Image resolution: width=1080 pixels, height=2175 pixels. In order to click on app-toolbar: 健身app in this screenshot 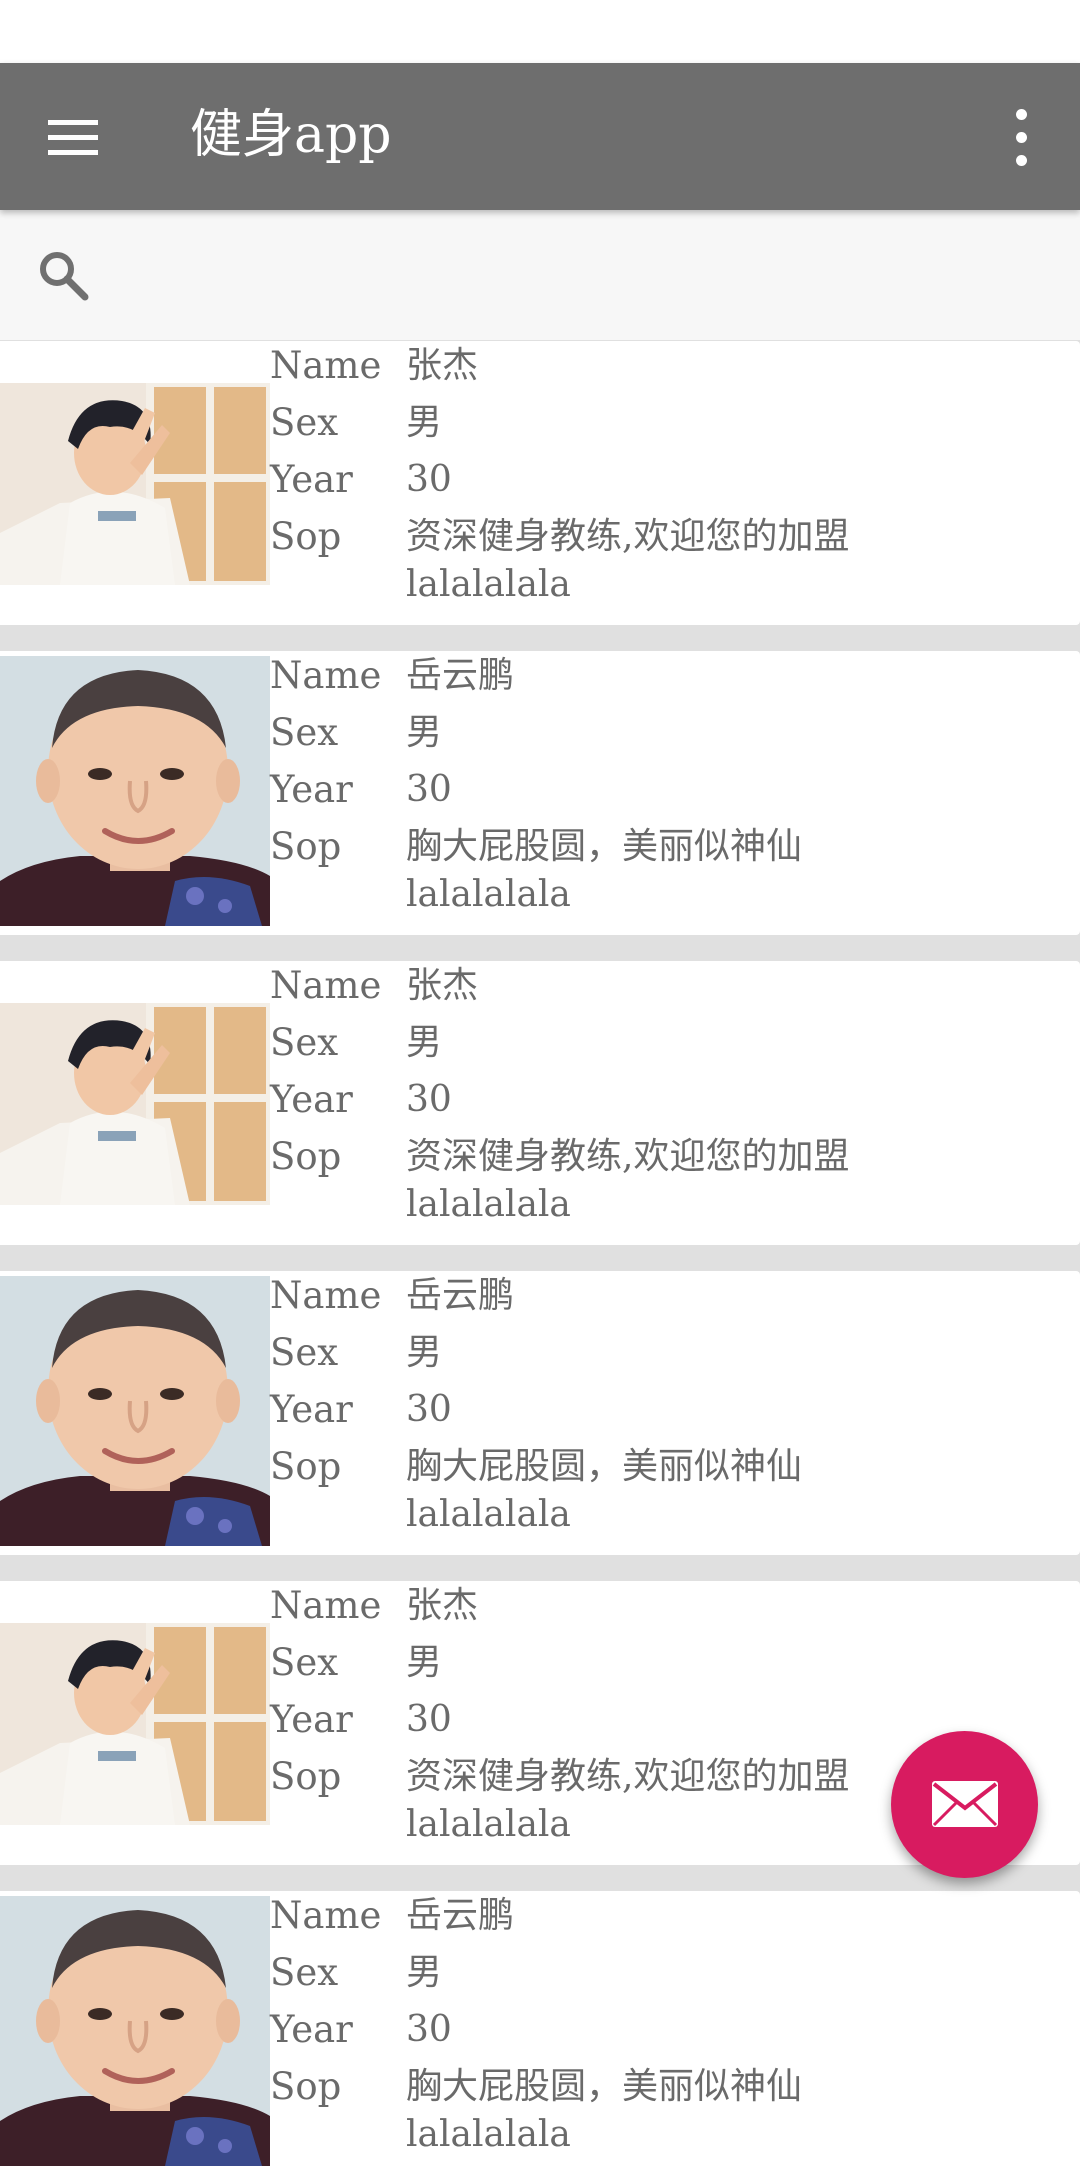, I will do `click(540, 136)`.